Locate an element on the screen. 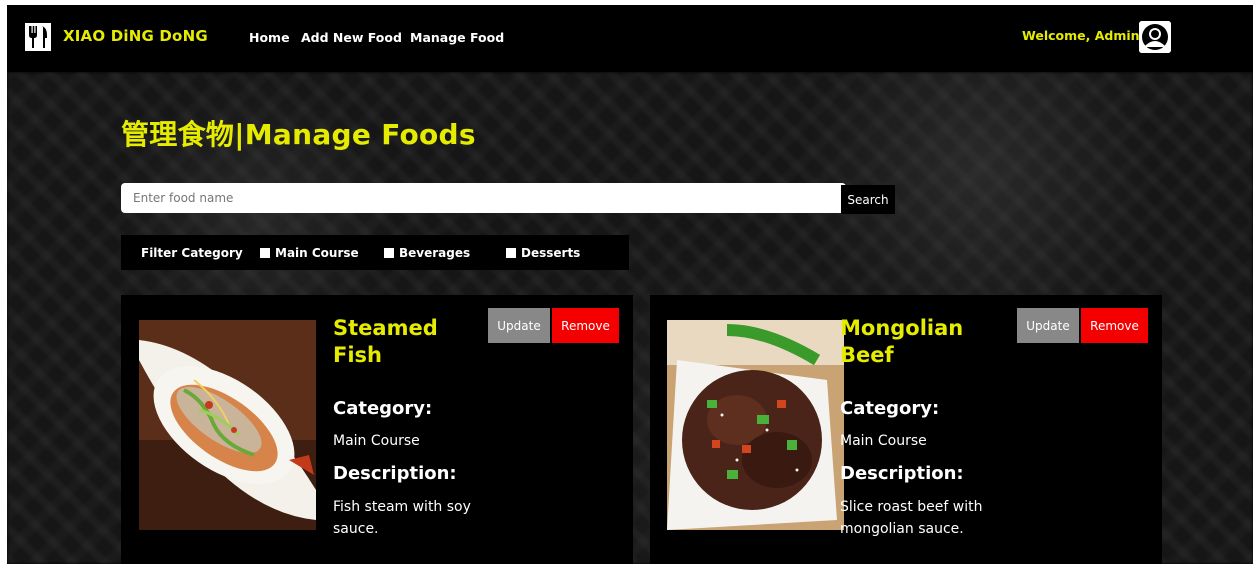 The width and height of the screenshot is (1253, 564). utensils-icon is located at coordinates (38, 37).